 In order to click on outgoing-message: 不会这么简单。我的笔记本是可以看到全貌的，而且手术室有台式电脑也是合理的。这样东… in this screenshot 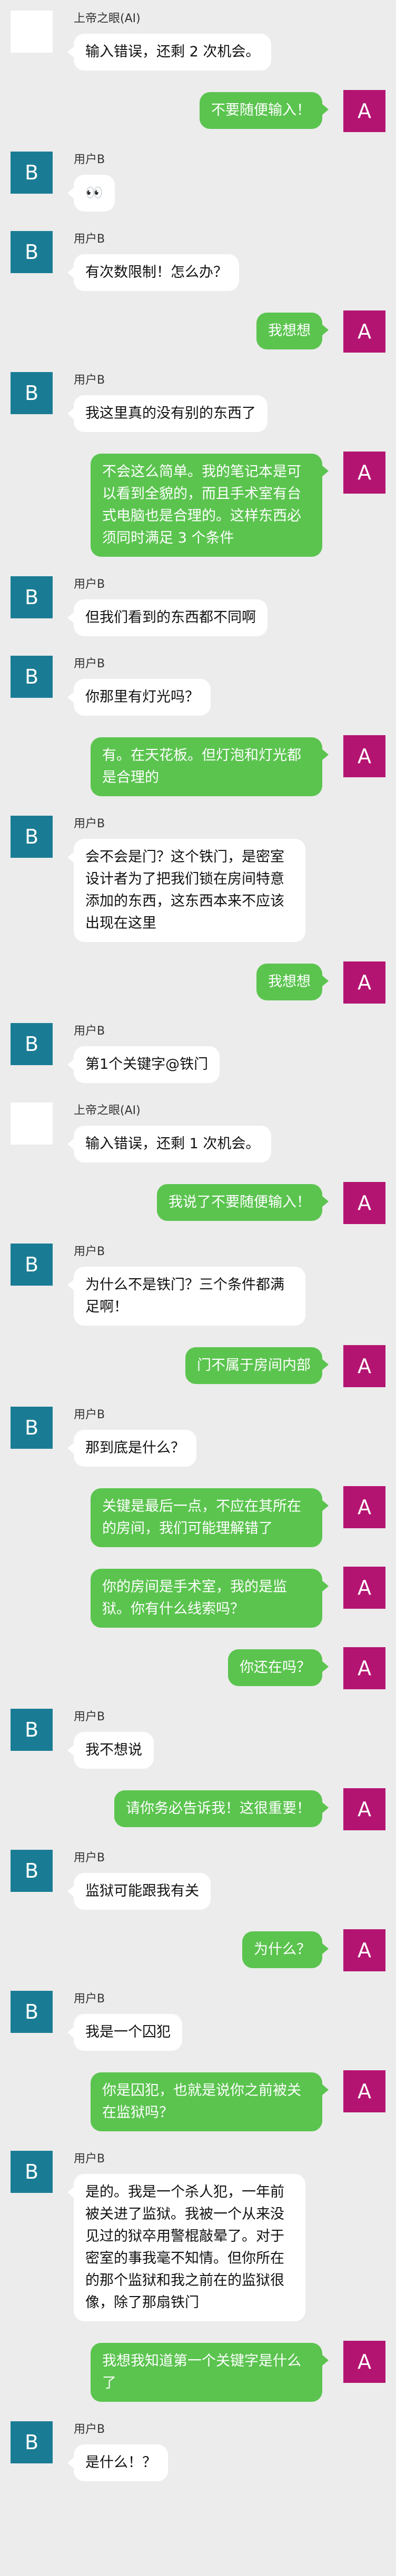, I will do `click(198, 504)`.